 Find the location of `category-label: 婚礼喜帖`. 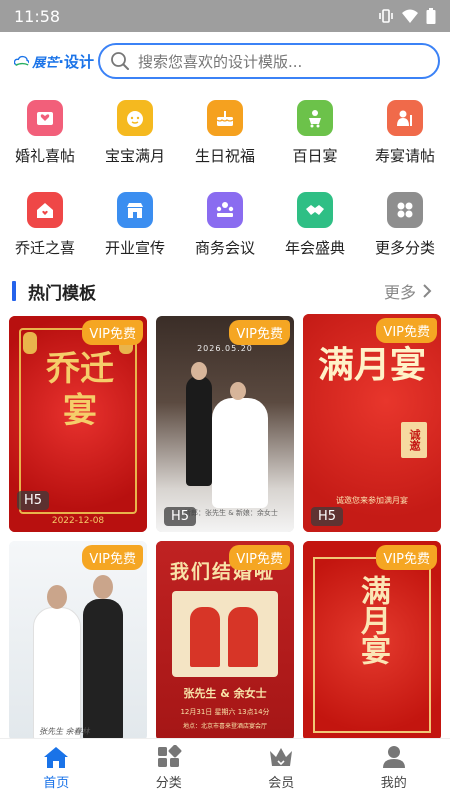

category-label: 婚礼喜帖 is located at coordinates (44, 156).